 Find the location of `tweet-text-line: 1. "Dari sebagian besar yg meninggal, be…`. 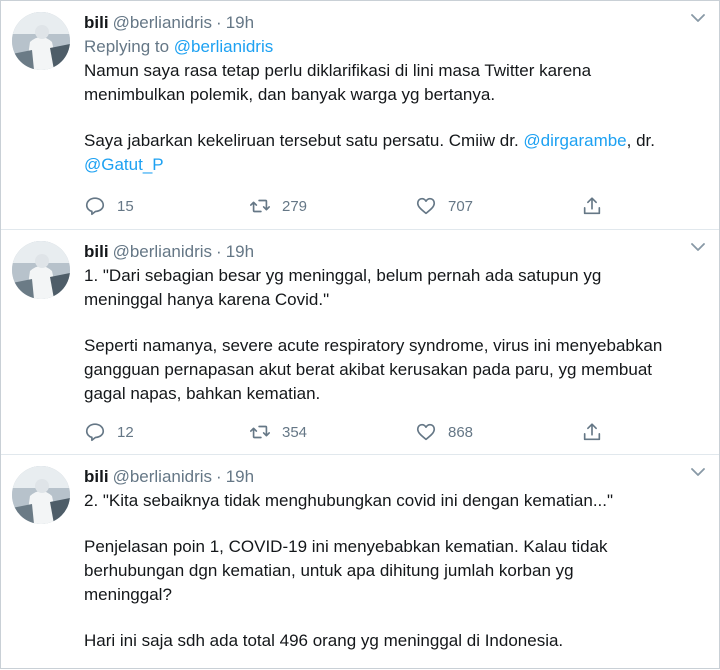

tweet-text-line: 1. "Dari sebagian besar yg meninggal, be… is located at coordinates (343, 275).